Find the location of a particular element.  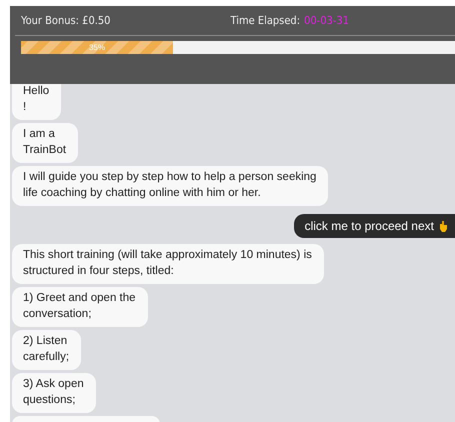

progress-label: 35% is located at coordinates (96, 47).